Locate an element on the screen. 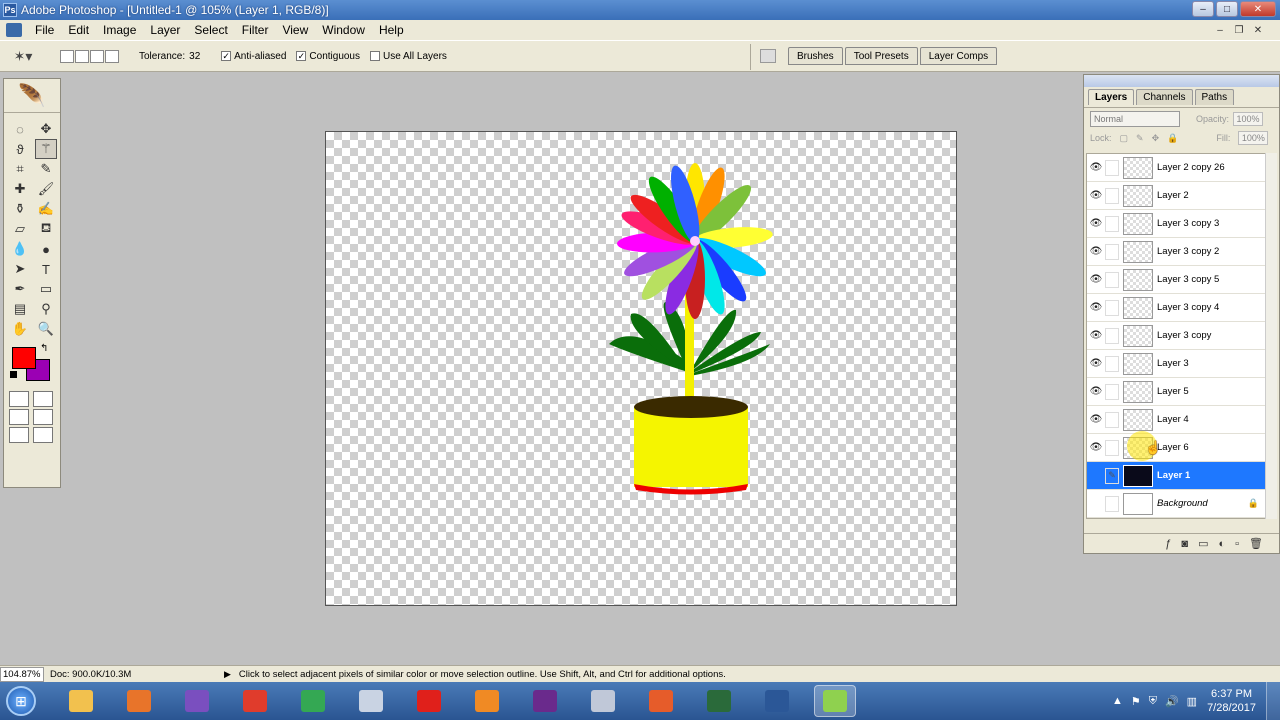  close-button: ✕ is located at coordinates (1258, 9).